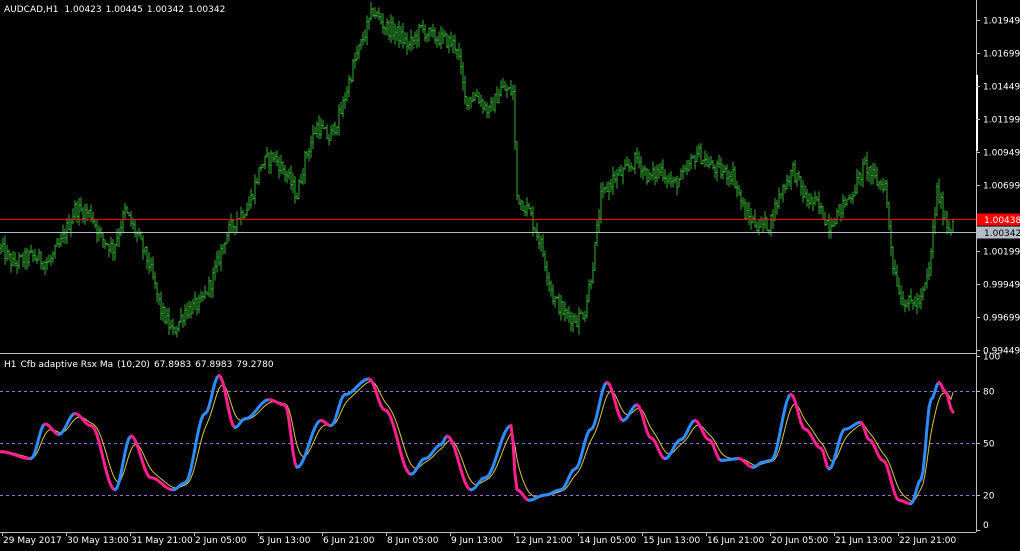 The width and height of the screenshot is (1020, 551). Describe the element at coordinates (989, 445) in the screenshot. I see `indicator-axis-label: 50` at that location.